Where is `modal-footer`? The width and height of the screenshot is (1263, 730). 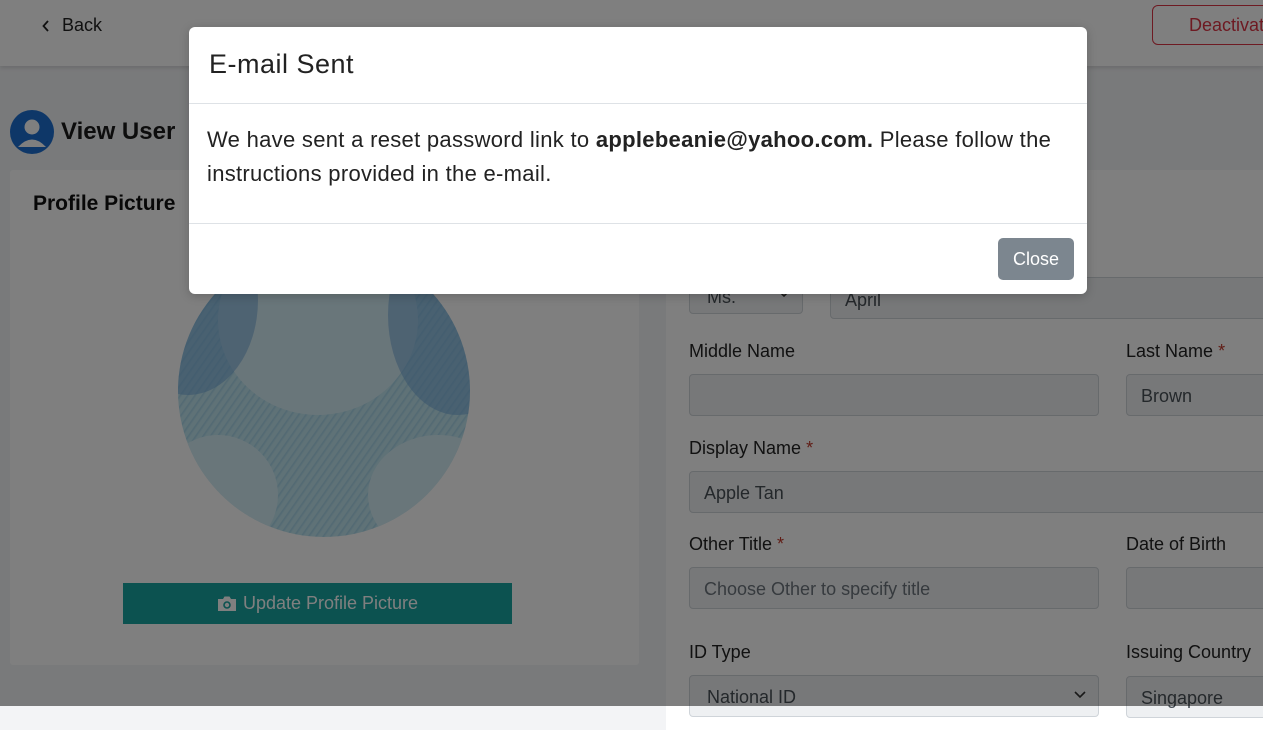 modal-footer is located at coordinates (638, 259).